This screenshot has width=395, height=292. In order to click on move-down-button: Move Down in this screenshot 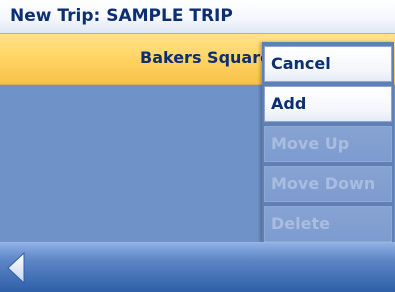, I will do `click(328, 184)`.